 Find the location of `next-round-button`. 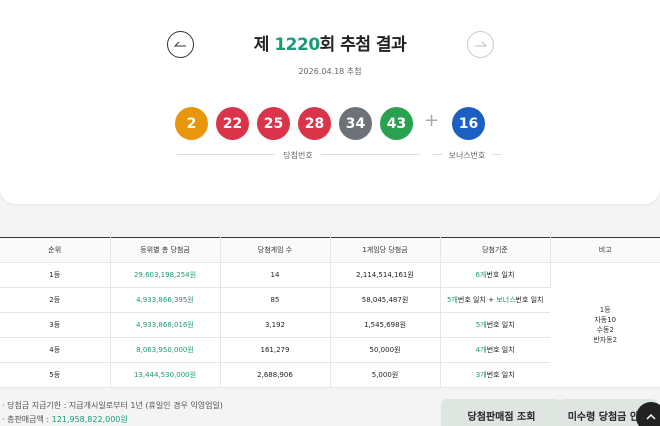

next-round-button is located at coordinates (480, 44).